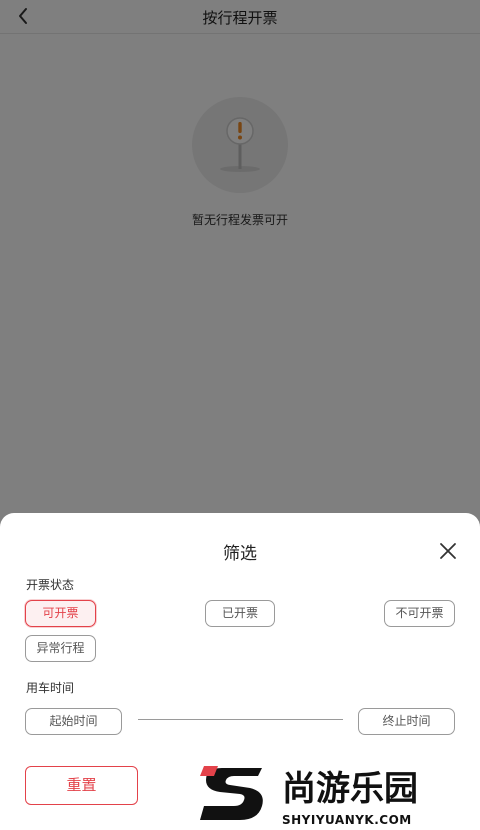  I want to click on reset-button: 重置, so click(81, 785).